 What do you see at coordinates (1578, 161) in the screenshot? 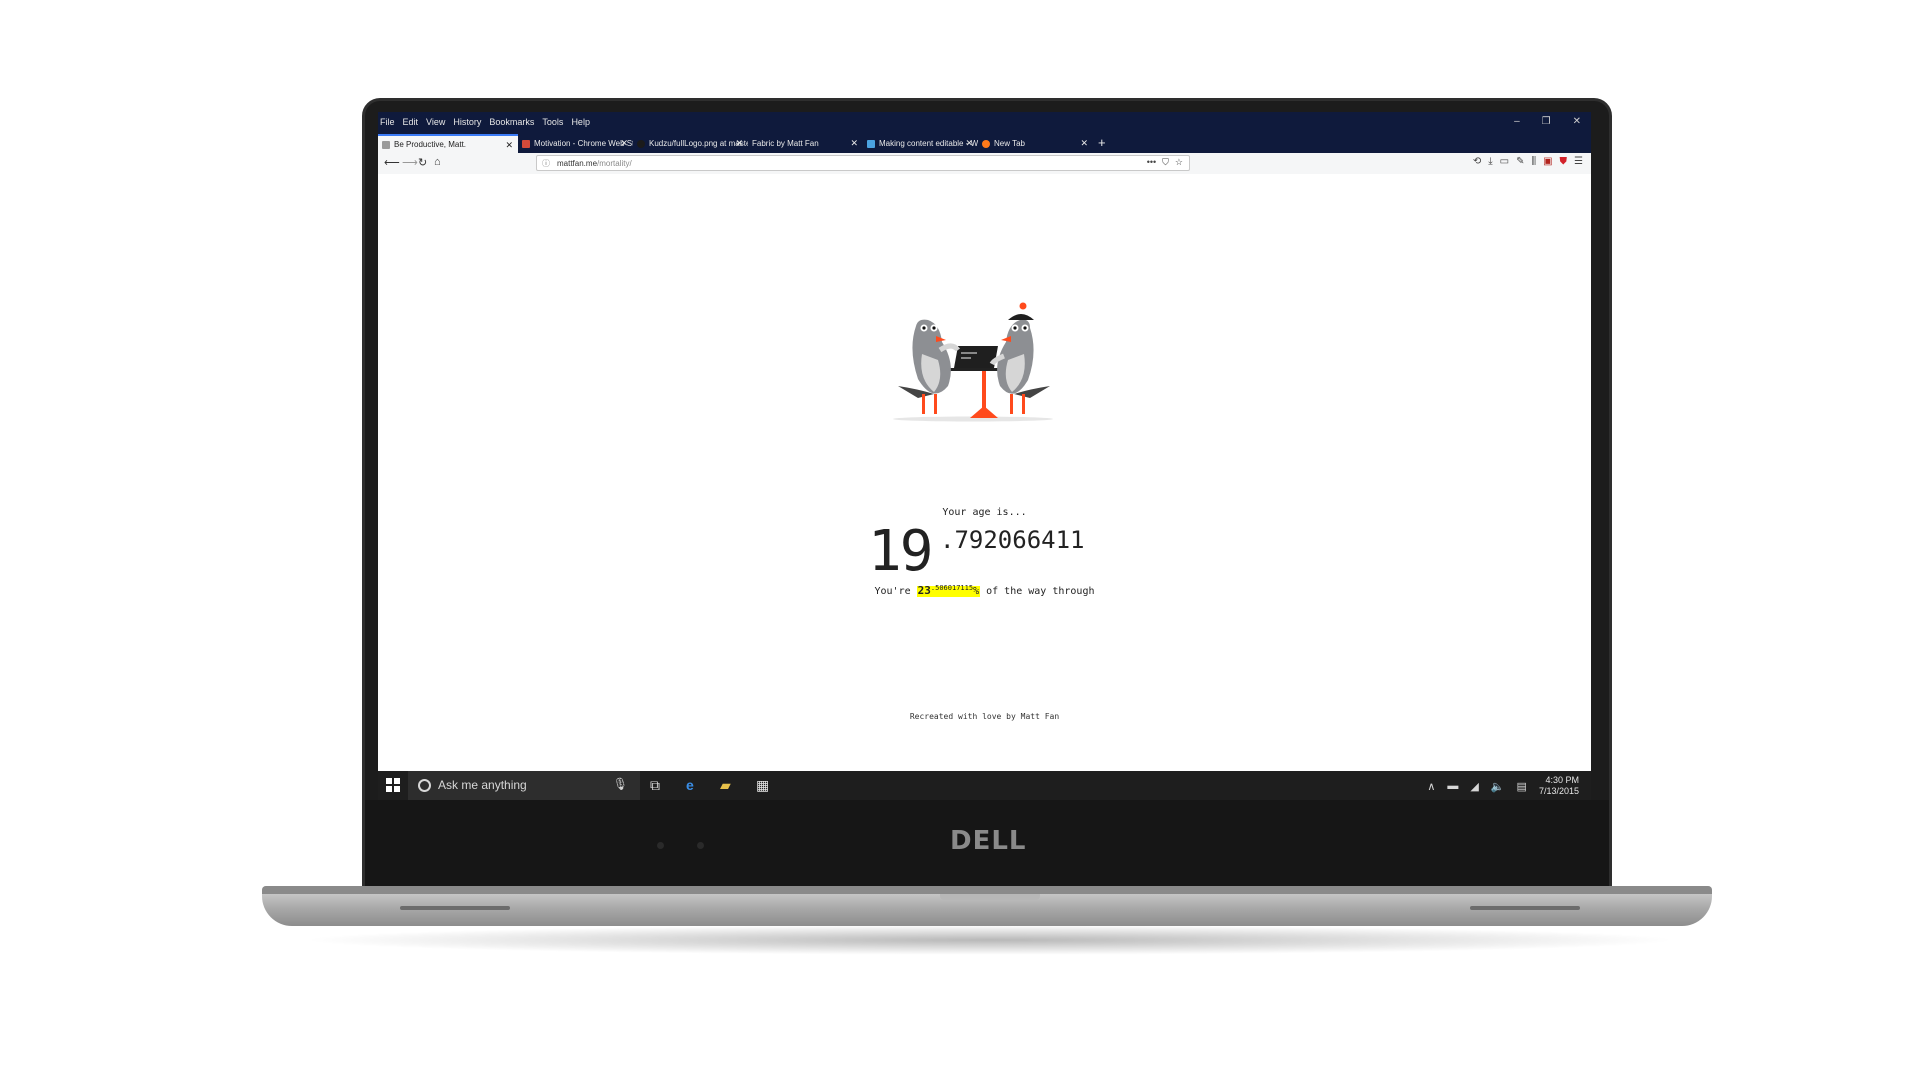
I see `hamburger-menu-icon: ☰` at bounding box center [1578, 161].